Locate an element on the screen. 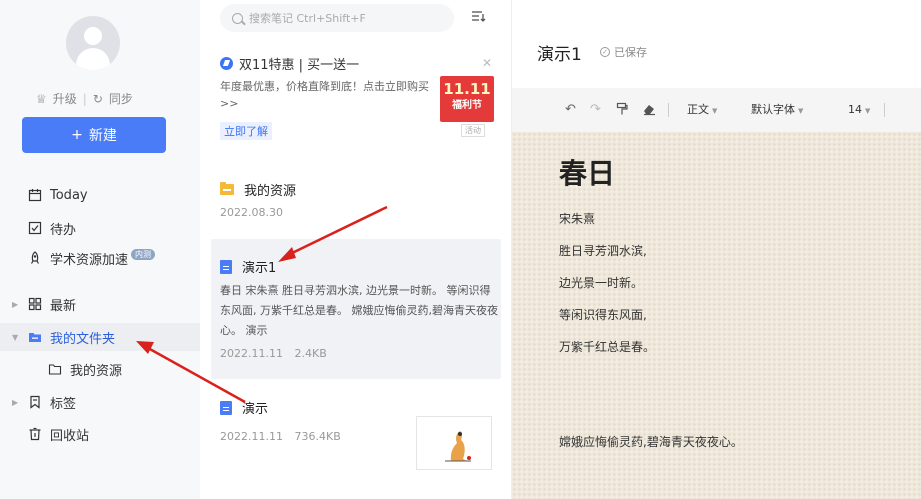 The height and width of the screenshot is (499, 921). sidebar-item-label: 学术资源加速 is located at coordinates (89, 260).